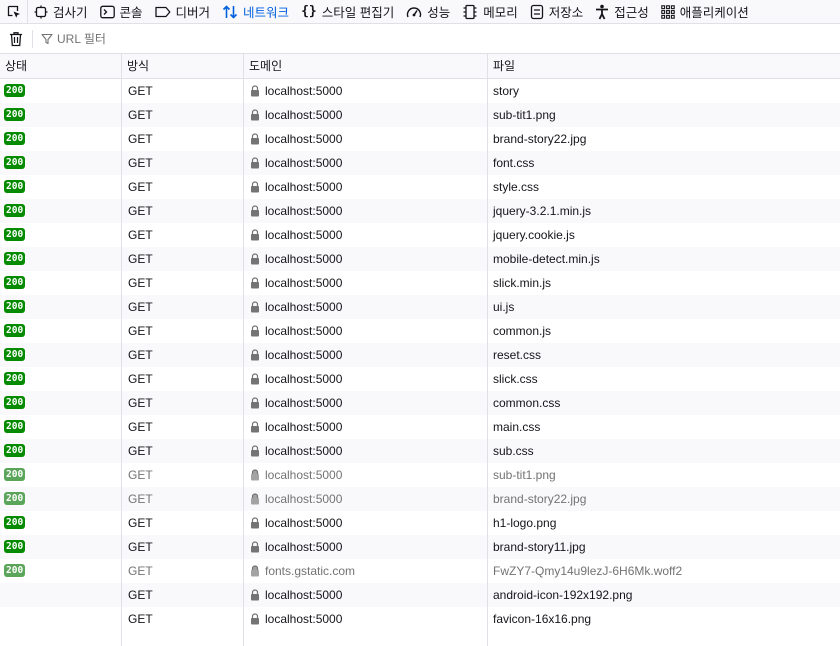 This screenshot has width=840, height=646. What do you see at coordinates (60, 595) in the screenshot?
I see `status-cell` at bounding box center [60, 595].